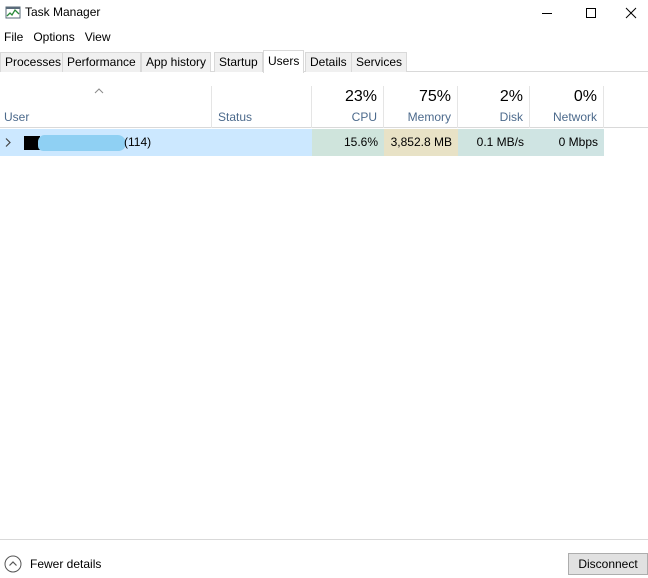 This screenshot has height=578, width=648. What do you see at coordinates (33, 62) in the screenshot?
I see `tab-processes: Processes` at bounding box center [33, 62].